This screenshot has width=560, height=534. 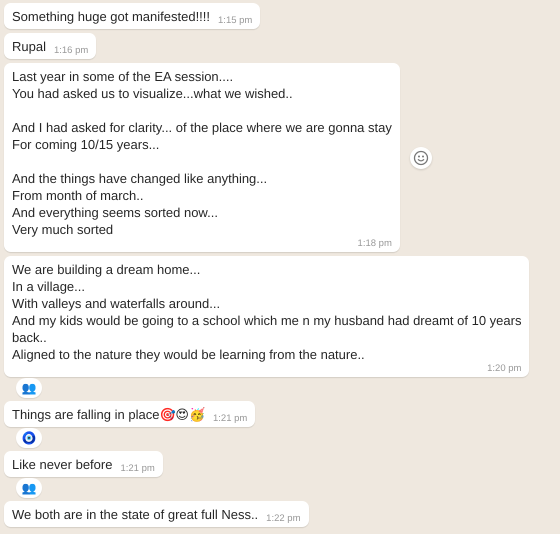 I want to click on message-text: Things are falling in place🎯😍🥳, so click(x=108, y=414).